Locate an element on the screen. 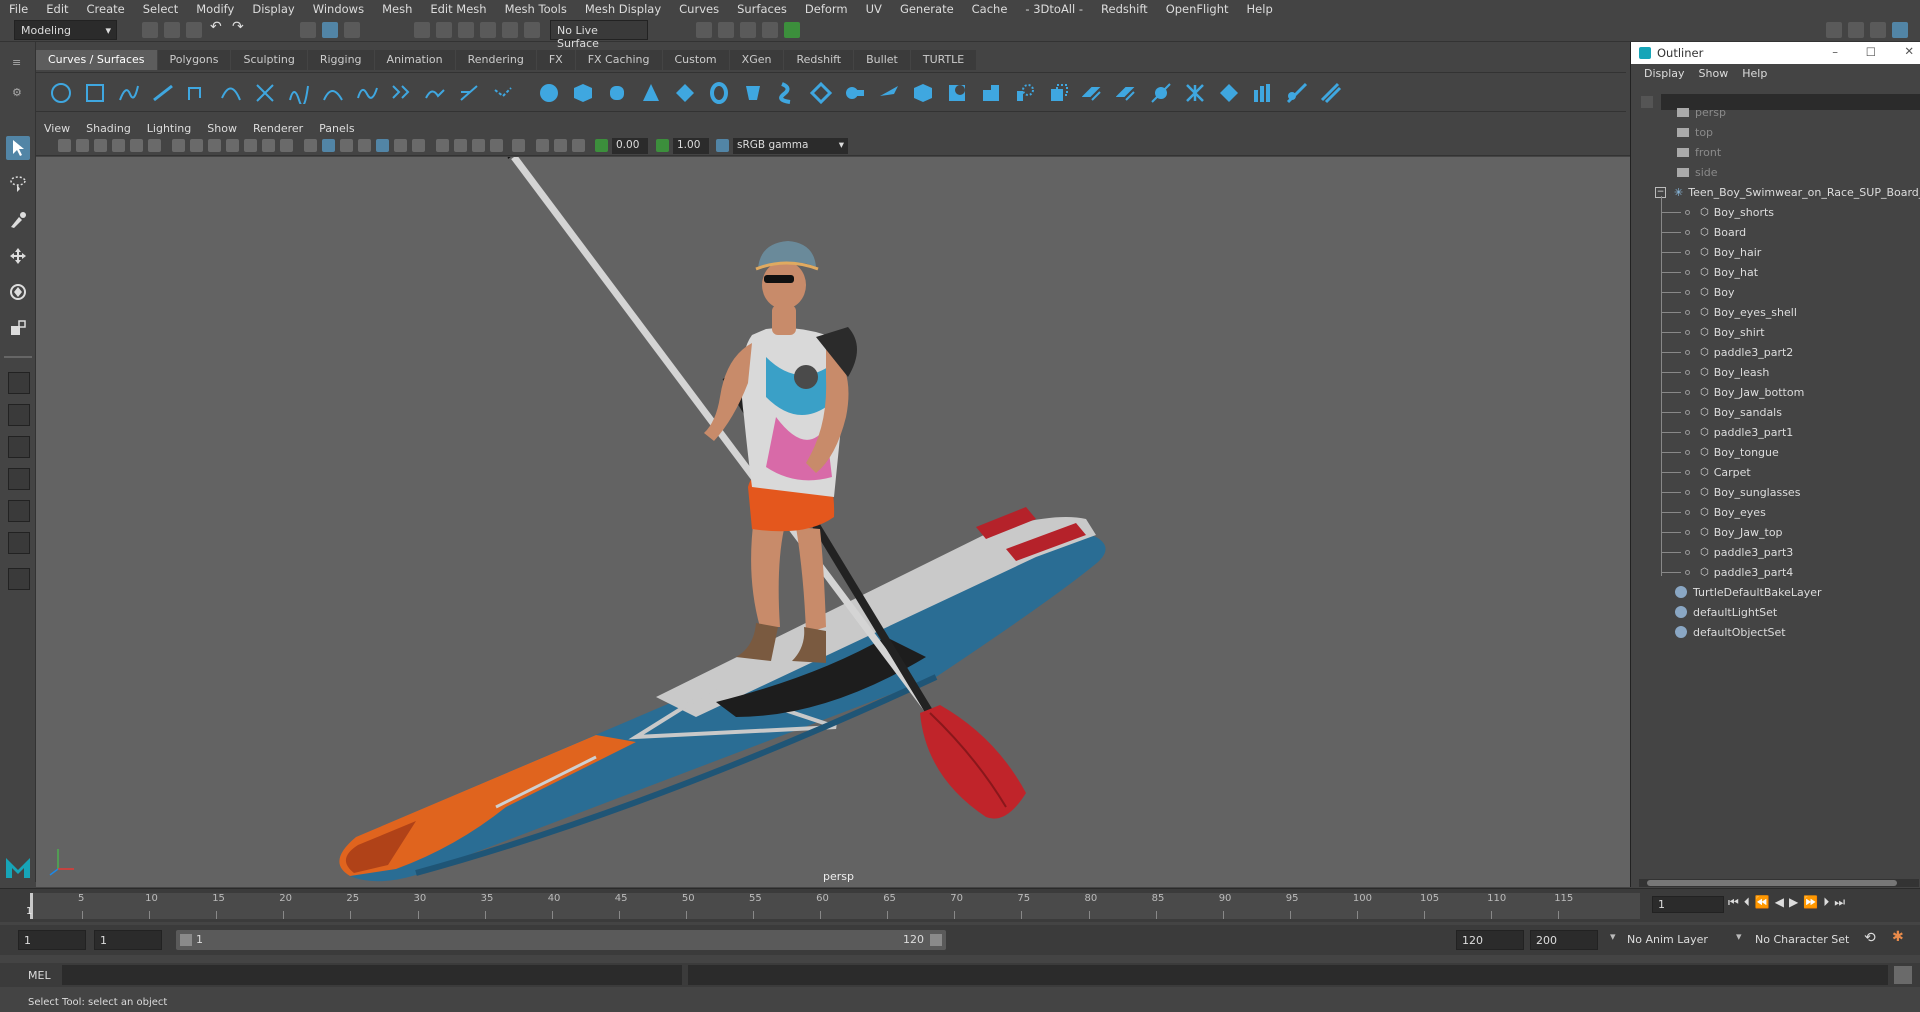 Image resolution: width=1920 pixels, height=1012 pixels. redo-icon: ↷ is located at coordinates (240, 27).